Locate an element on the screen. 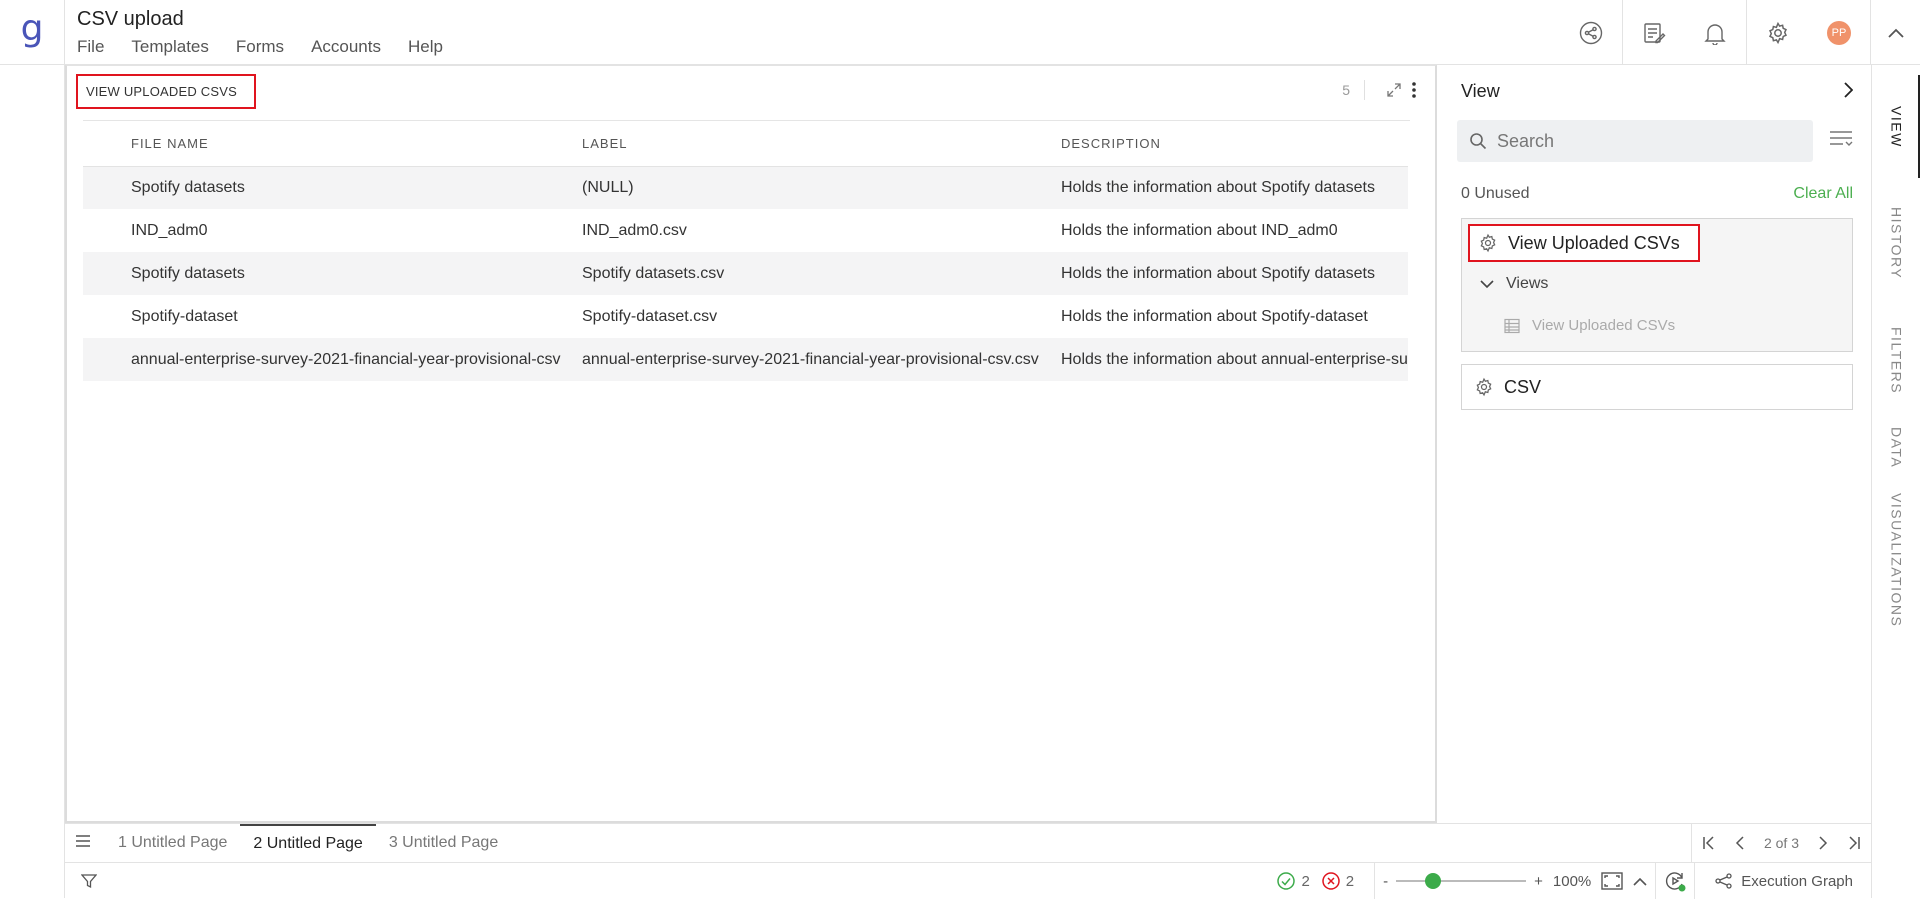 Image resolution: width=1920 pixels, height=899 pixels. column-header-label: LABEL is located at coordinates (813, 144).